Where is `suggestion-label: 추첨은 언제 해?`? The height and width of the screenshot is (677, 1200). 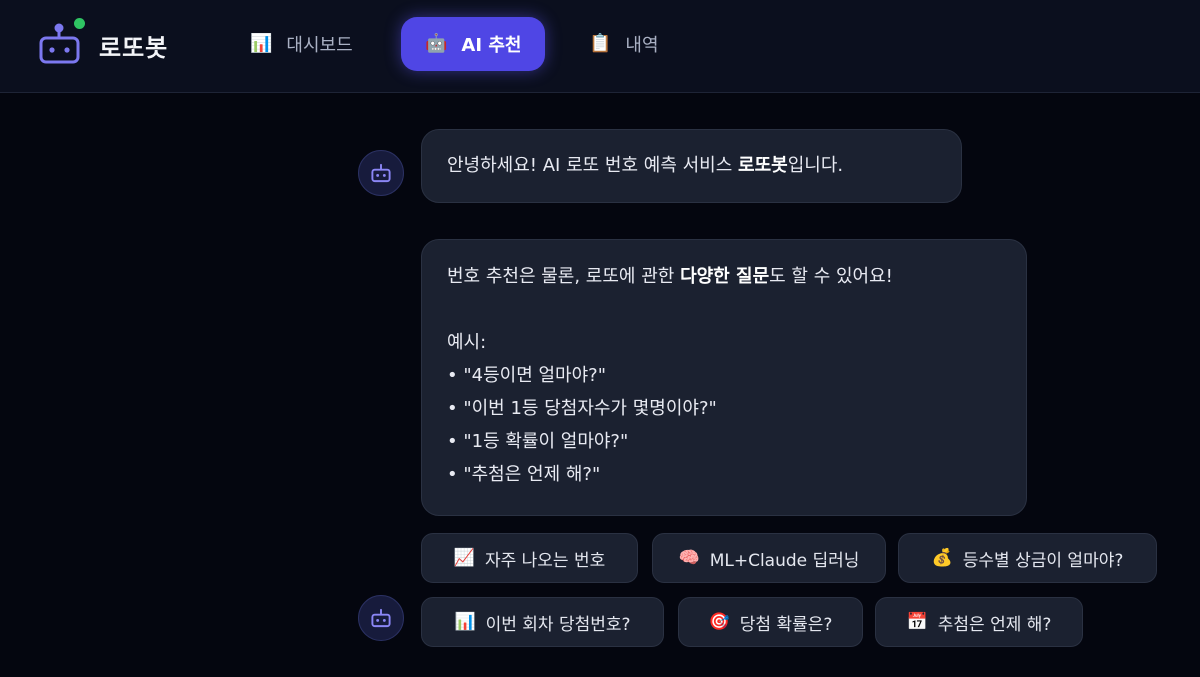
suggestion-label: 추첨은 언제 해? is located at coordinates (994, 624).